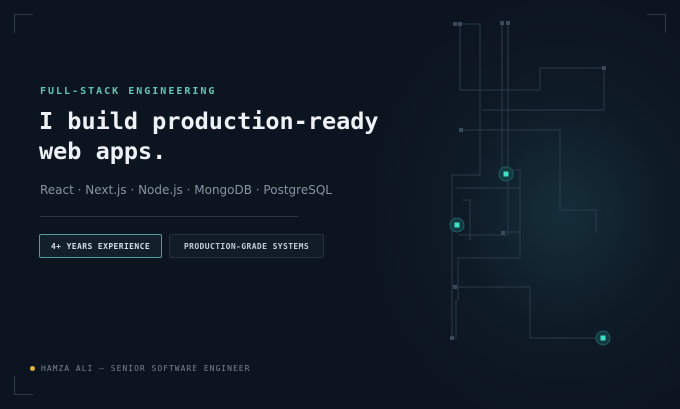 The image size is (680, 409). I want to click on section-eyebrow: FULL-STACK ENGINEERING, so click(128, 91).